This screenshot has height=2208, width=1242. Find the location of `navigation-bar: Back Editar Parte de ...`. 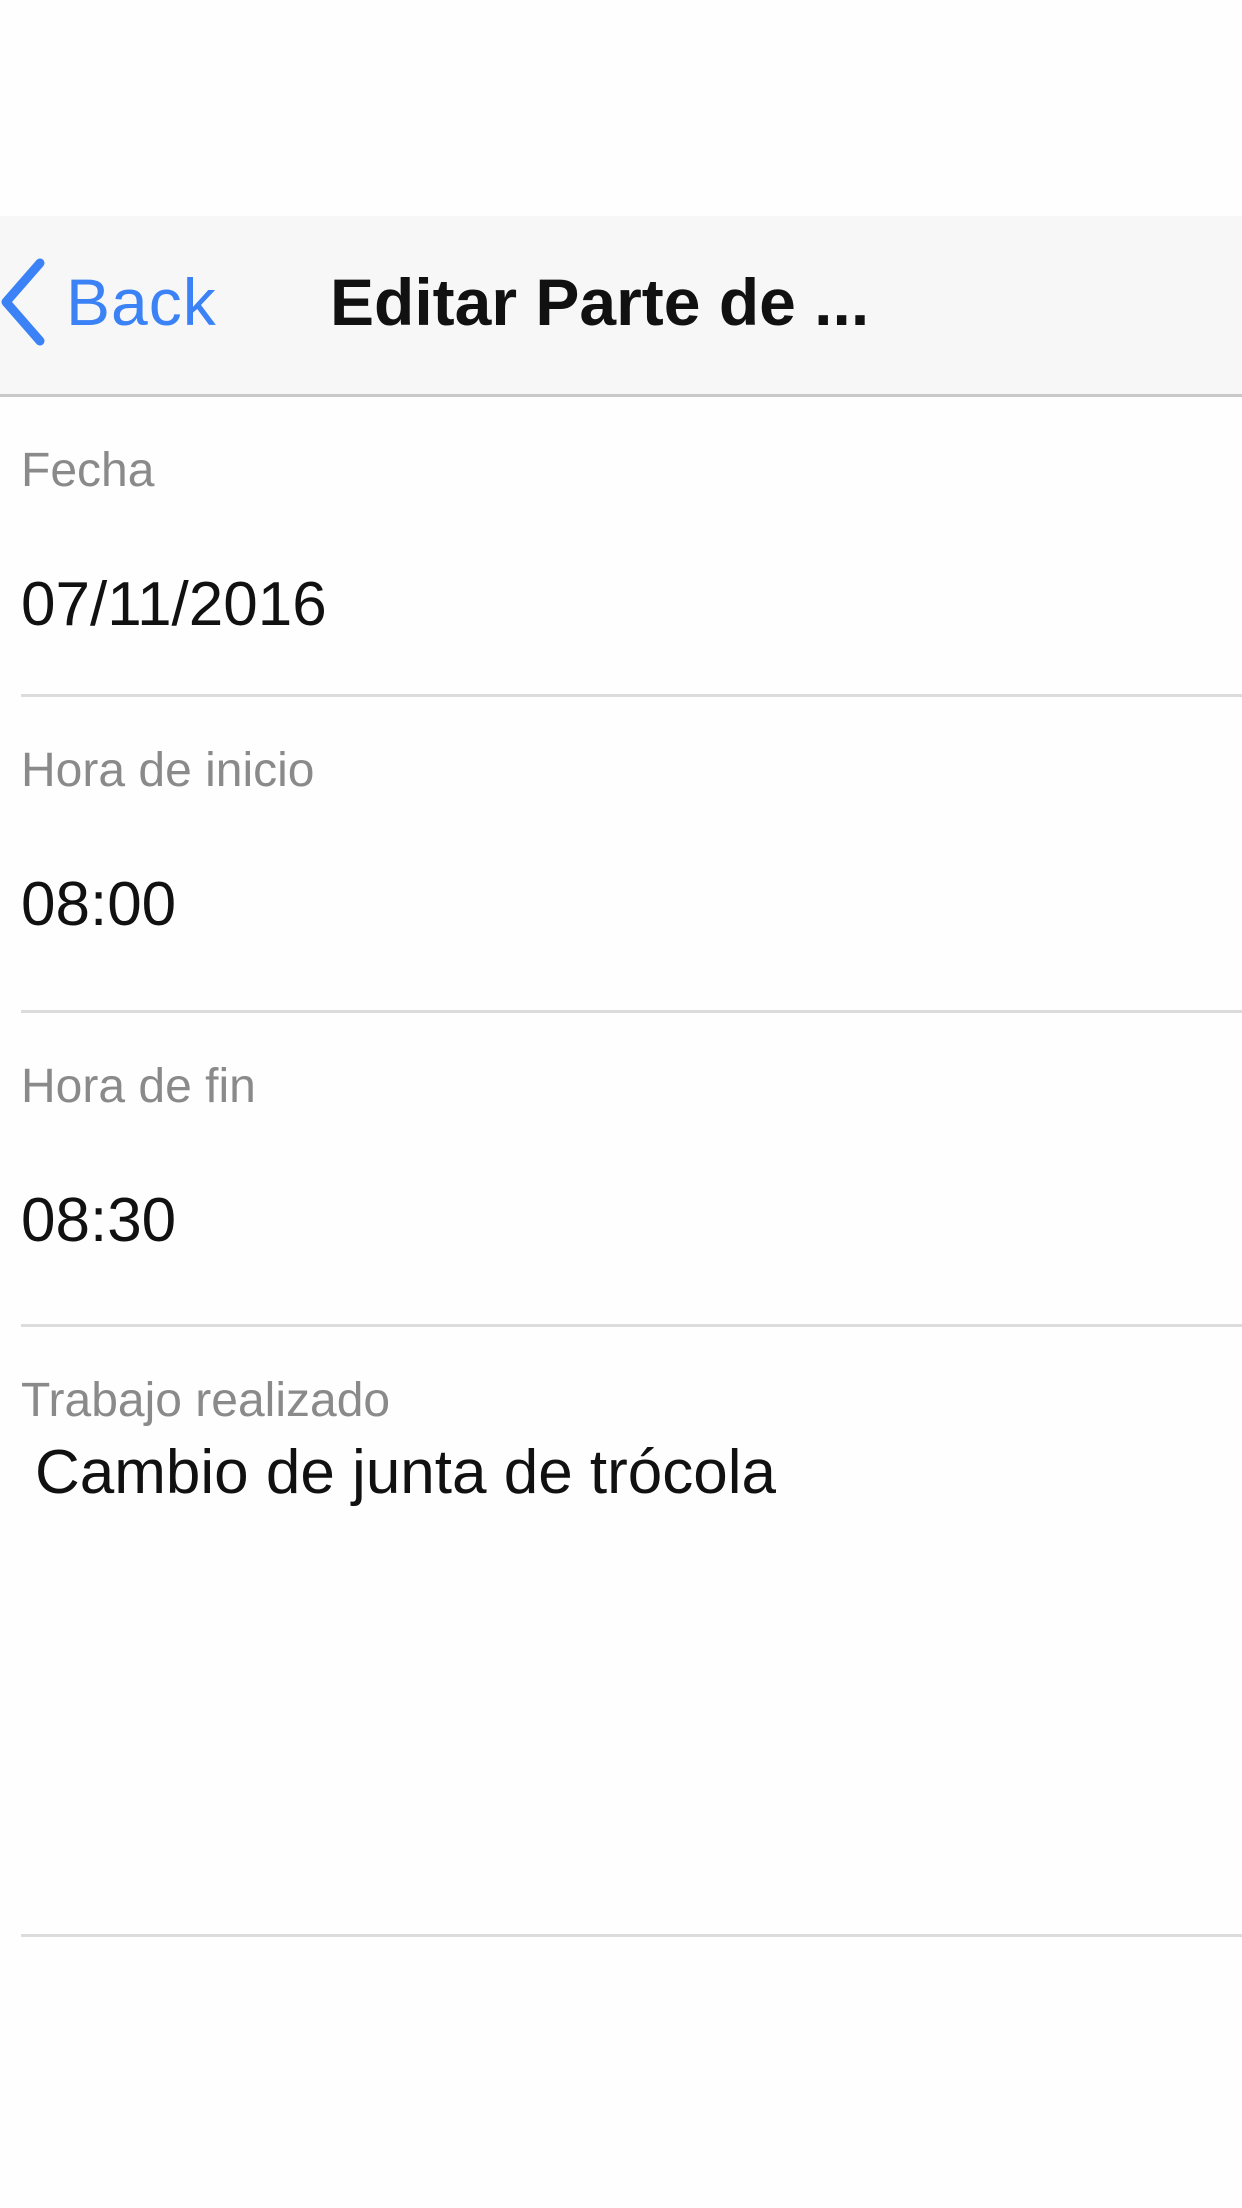

navigation-bar: Back Editar Parte de ... is located at coordinates (621, 306).